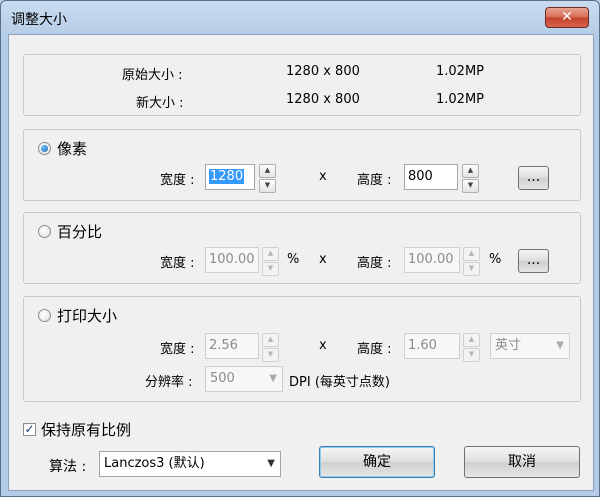 This screenshot has width=600, height=497. I want to click on title-bar: 调整大小 ✕, so click(300, 18).